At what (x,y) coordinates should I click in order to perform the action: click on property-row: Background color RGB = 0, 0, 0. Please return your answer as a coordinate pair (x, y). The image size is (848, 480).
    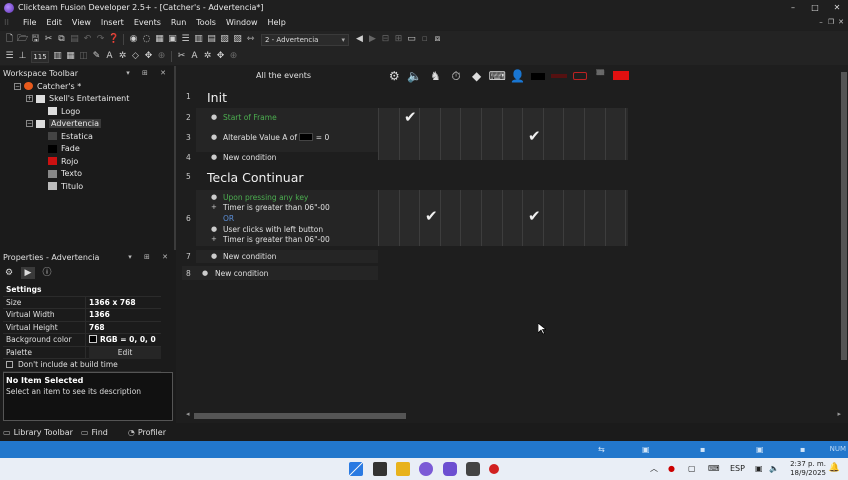
    Looking at the image, I should click on (82, 340).